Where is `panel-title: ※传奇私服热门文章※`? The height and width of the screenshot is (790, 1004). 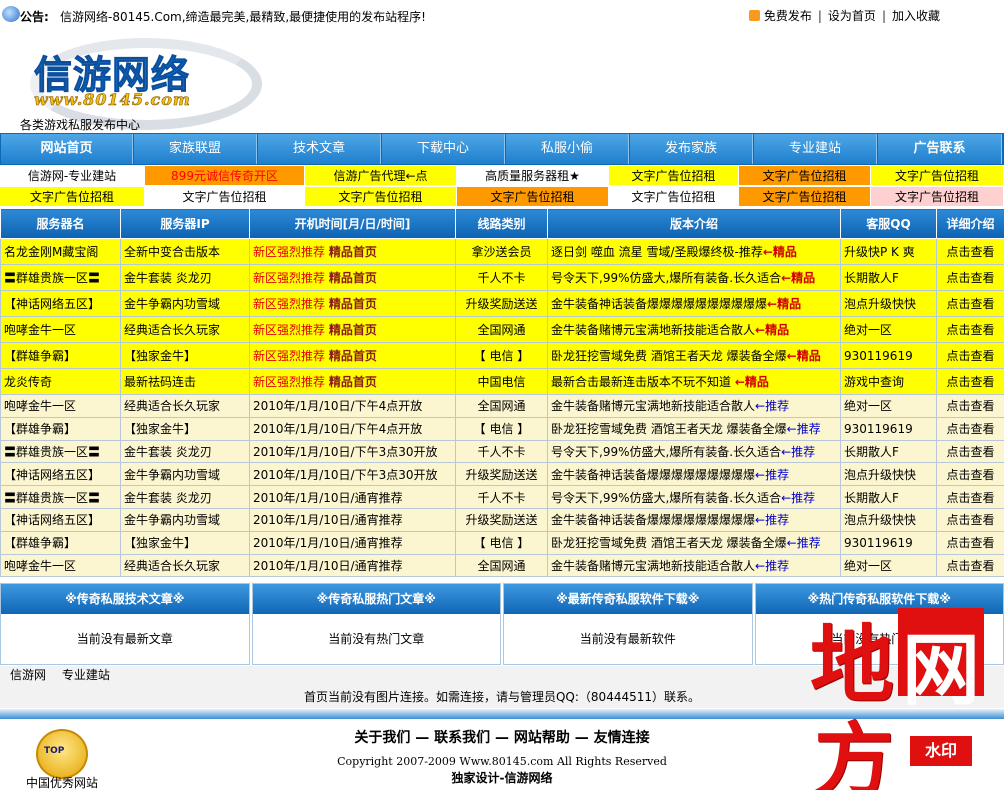
panel-title: ※传奇私服热门文章※ is located at coordinates (376, 599).